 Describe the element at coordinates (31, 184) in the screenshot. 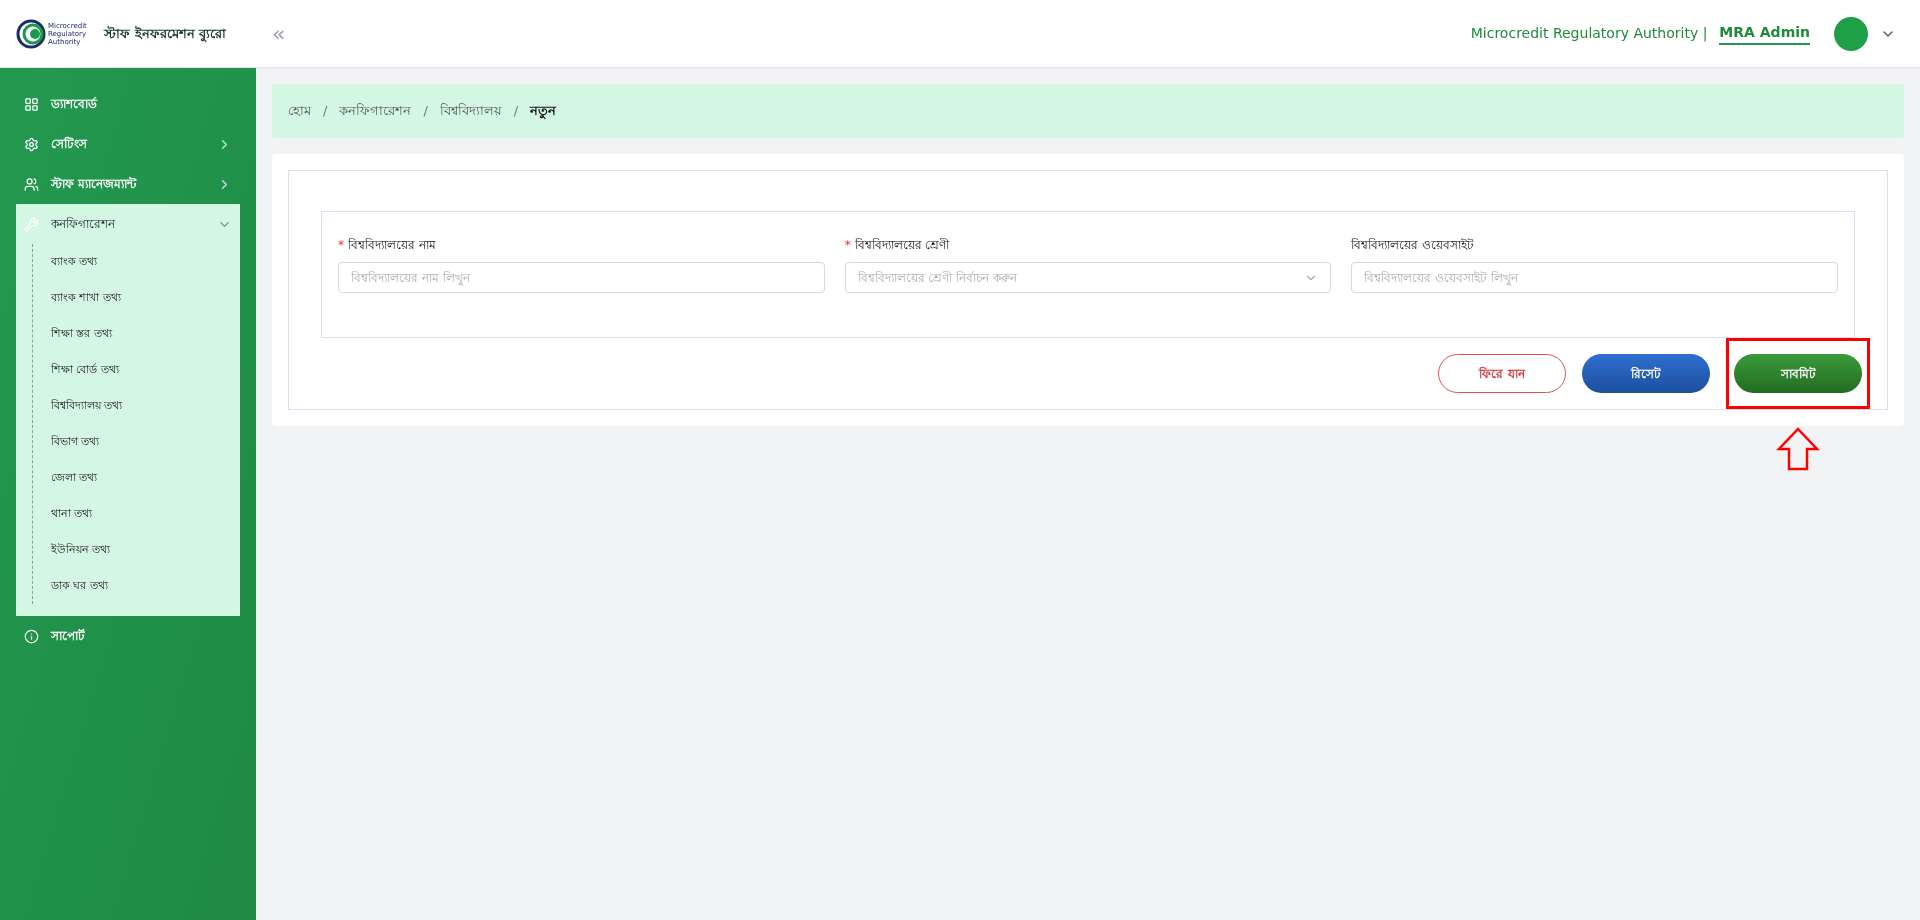

I see `staff-icon` at that location.